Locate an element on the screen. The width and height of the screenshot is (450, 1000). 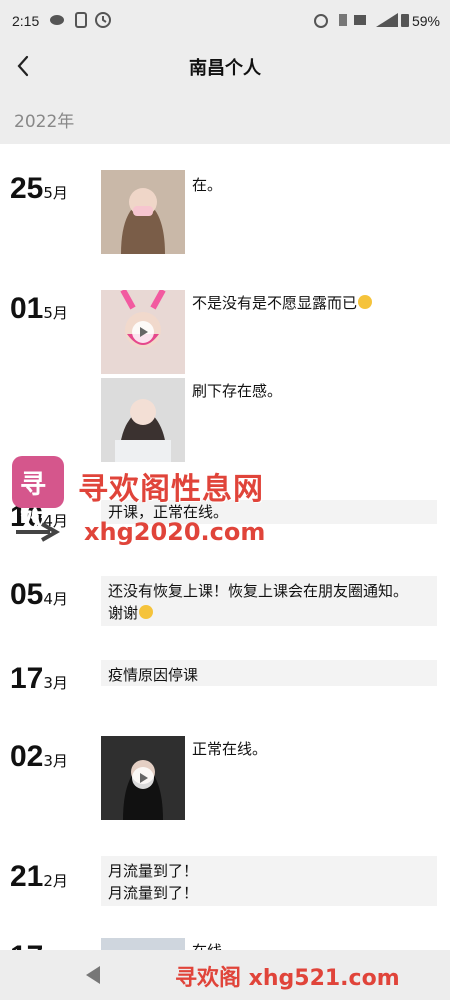
entry-caption: 刷下存在感。 is located at coordinates (237, 391).